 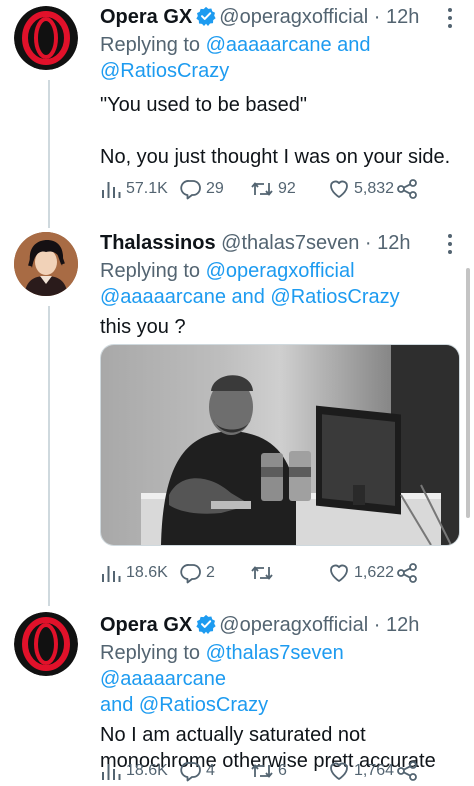 I want to click on tweet-header: Thalassinos @thalas7seven · 12h, so click(x=281, y=243).